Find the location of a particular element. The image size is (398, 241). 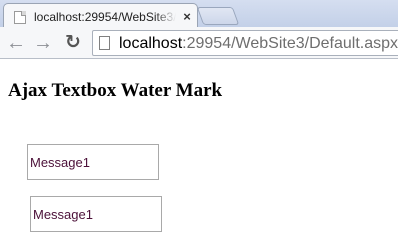

browser-tabstrip: localhost:29954/WebSite3/Default.aspx × is located at coordinates (199, 14).